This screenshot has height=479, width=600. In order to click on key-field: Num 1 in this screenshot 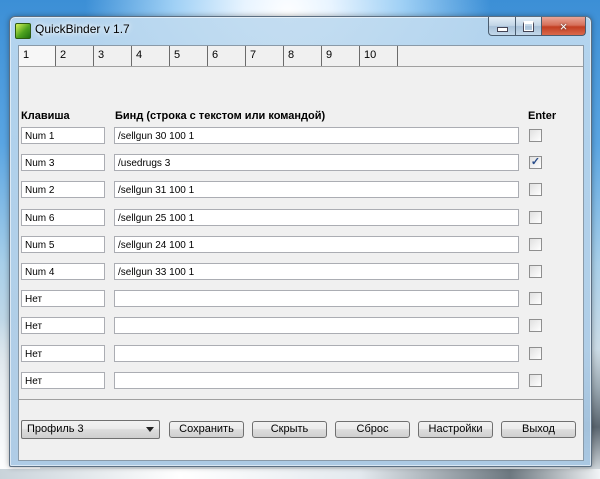, I will do `click(63, 135)`.